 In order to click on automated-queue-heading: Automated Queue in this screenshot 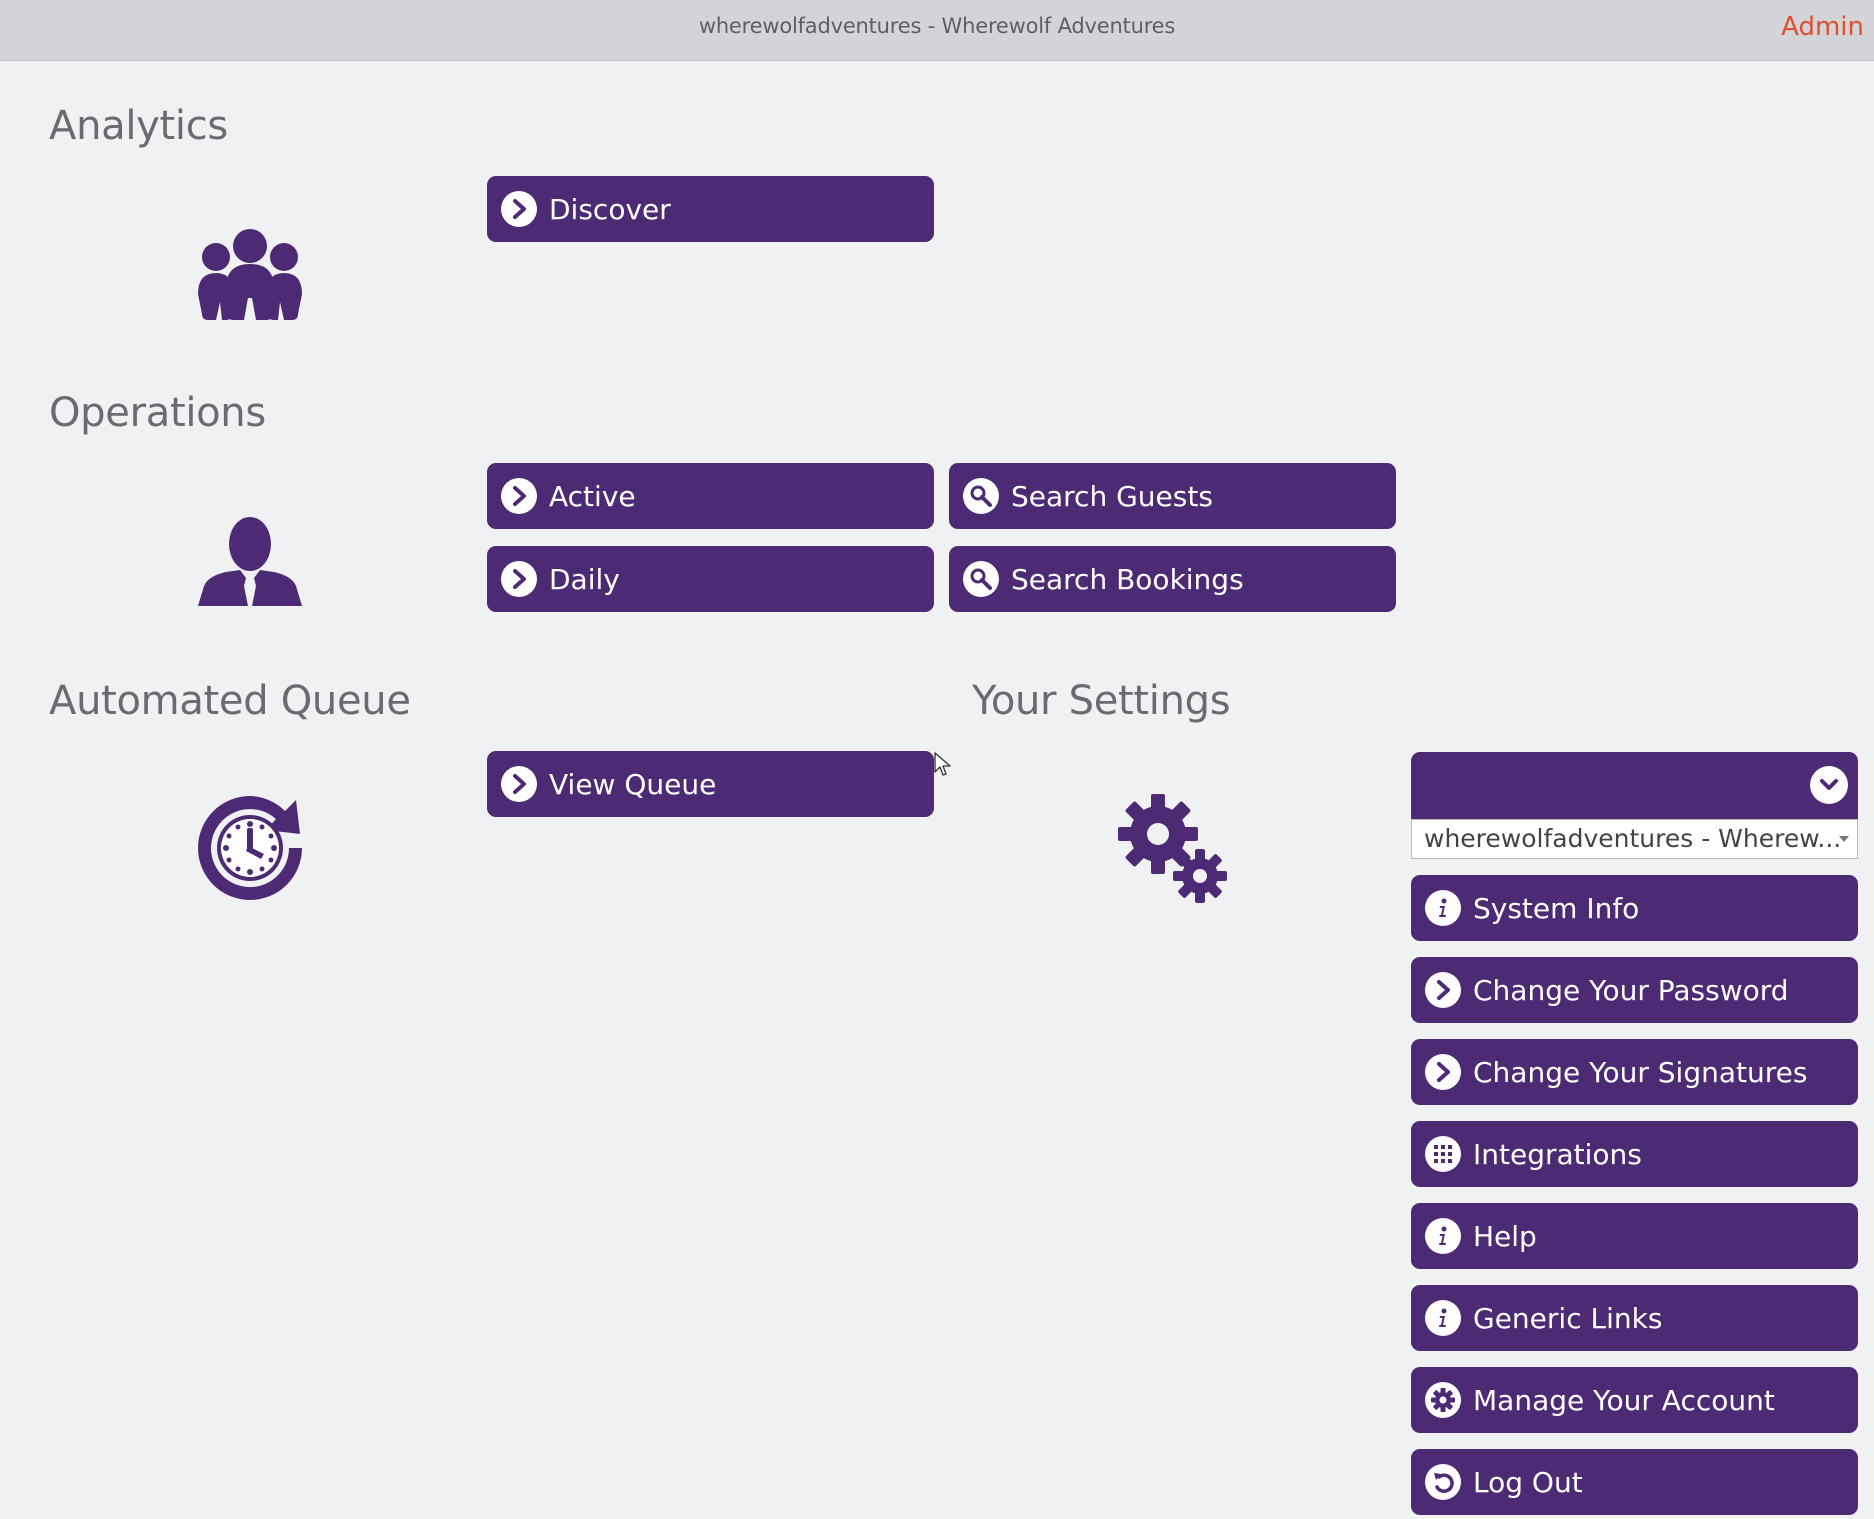, I will do `click(230, 701)`.